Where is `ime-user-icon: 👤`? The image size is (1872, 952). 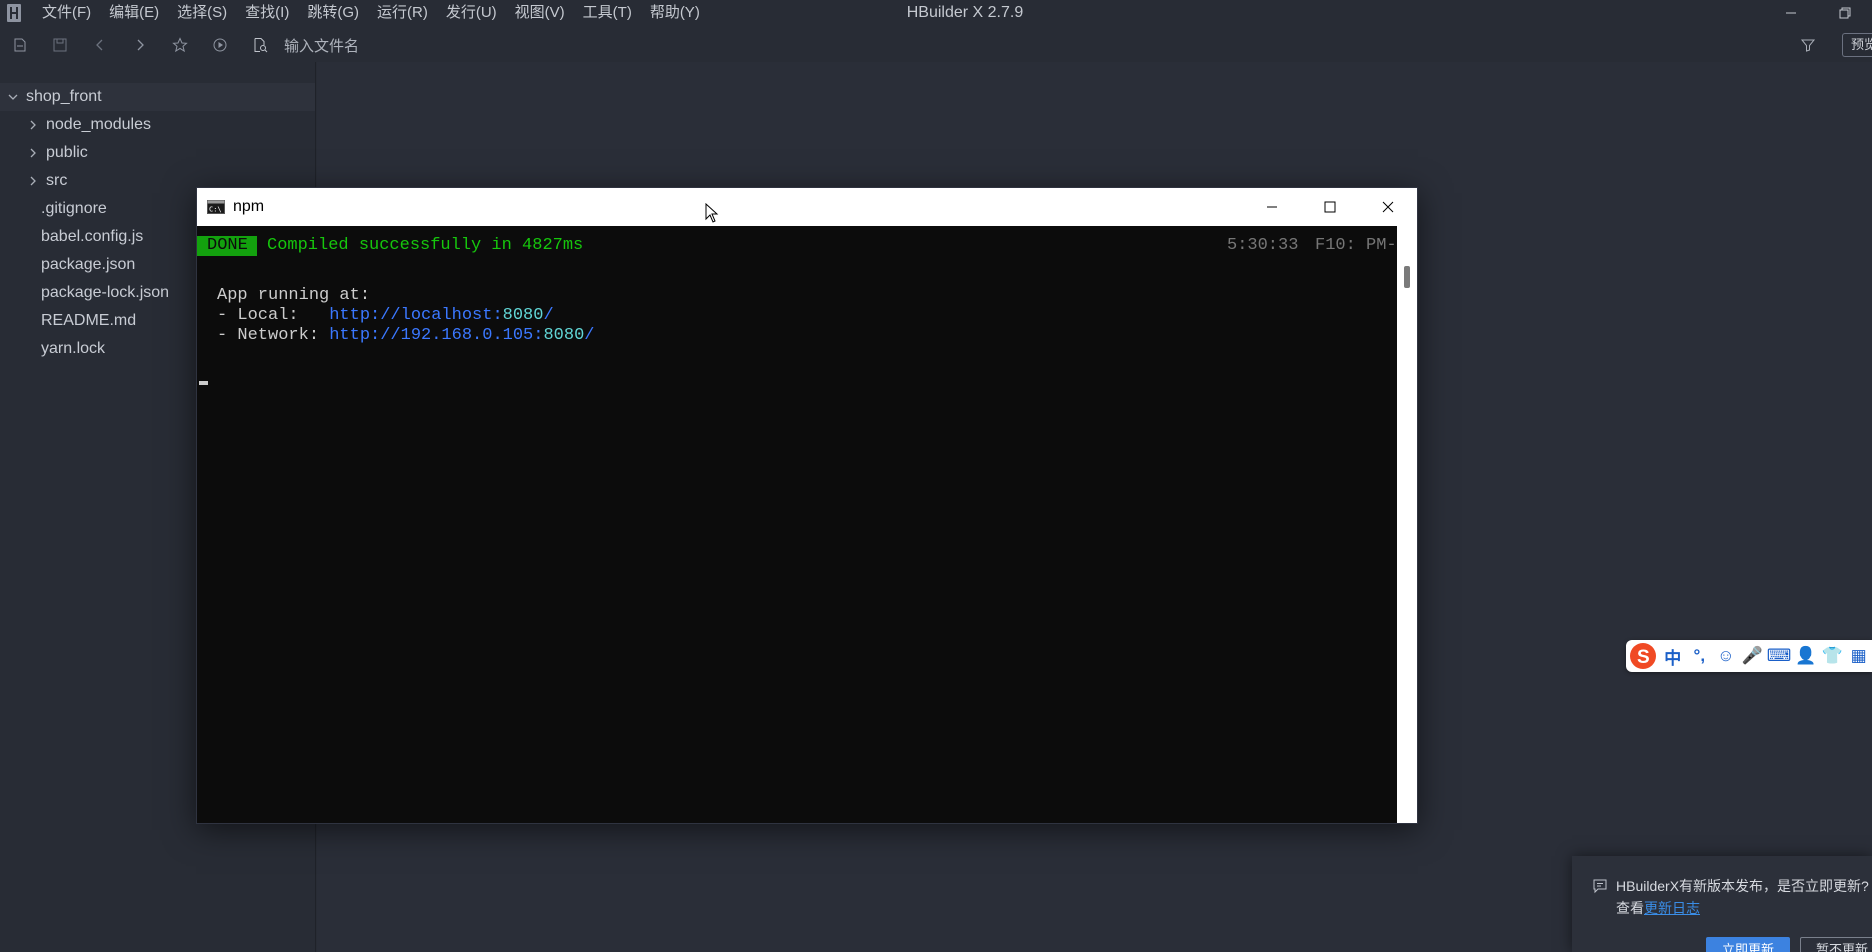 ime-user-icon: 👤 is located at coordinates (1805, 656).